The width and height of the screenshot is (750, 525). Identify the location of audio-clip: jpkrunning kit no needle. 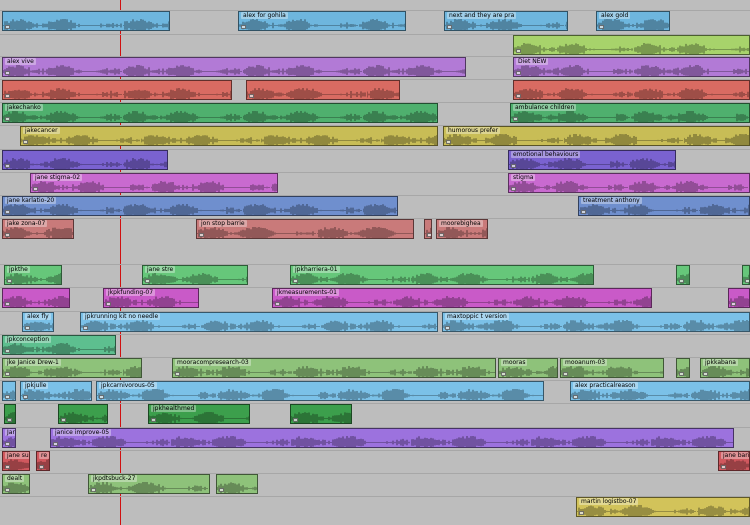
(259, 322).